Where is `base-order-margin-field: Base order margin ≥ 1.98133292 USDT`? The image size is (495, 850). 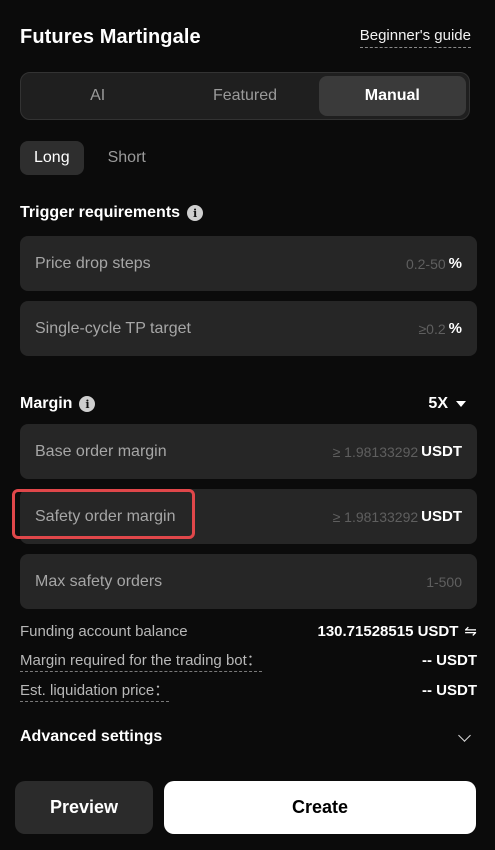 base-order-margin-field: Base order margin ≥ 1.98133292 USDT is located at coordinates (248, 451).